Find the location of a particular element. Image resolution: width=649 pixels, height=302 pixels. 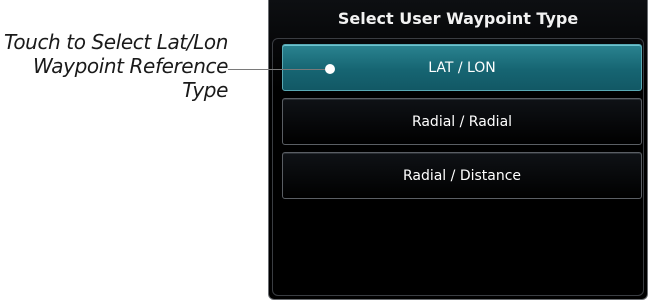

callout-line-3: Type is located at coordinates (205, 90).